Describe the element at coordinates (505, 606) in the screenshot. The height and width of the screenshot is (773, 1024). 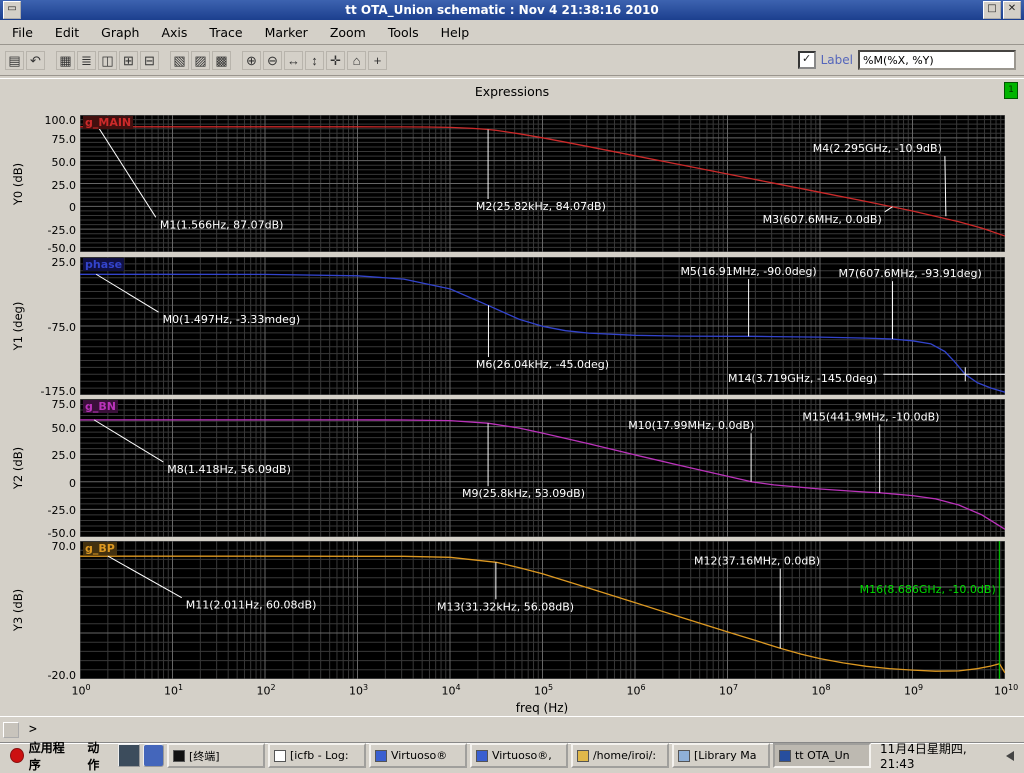
I see `svg-text: M13(31.32kHz, 56.08dB)` at that location.